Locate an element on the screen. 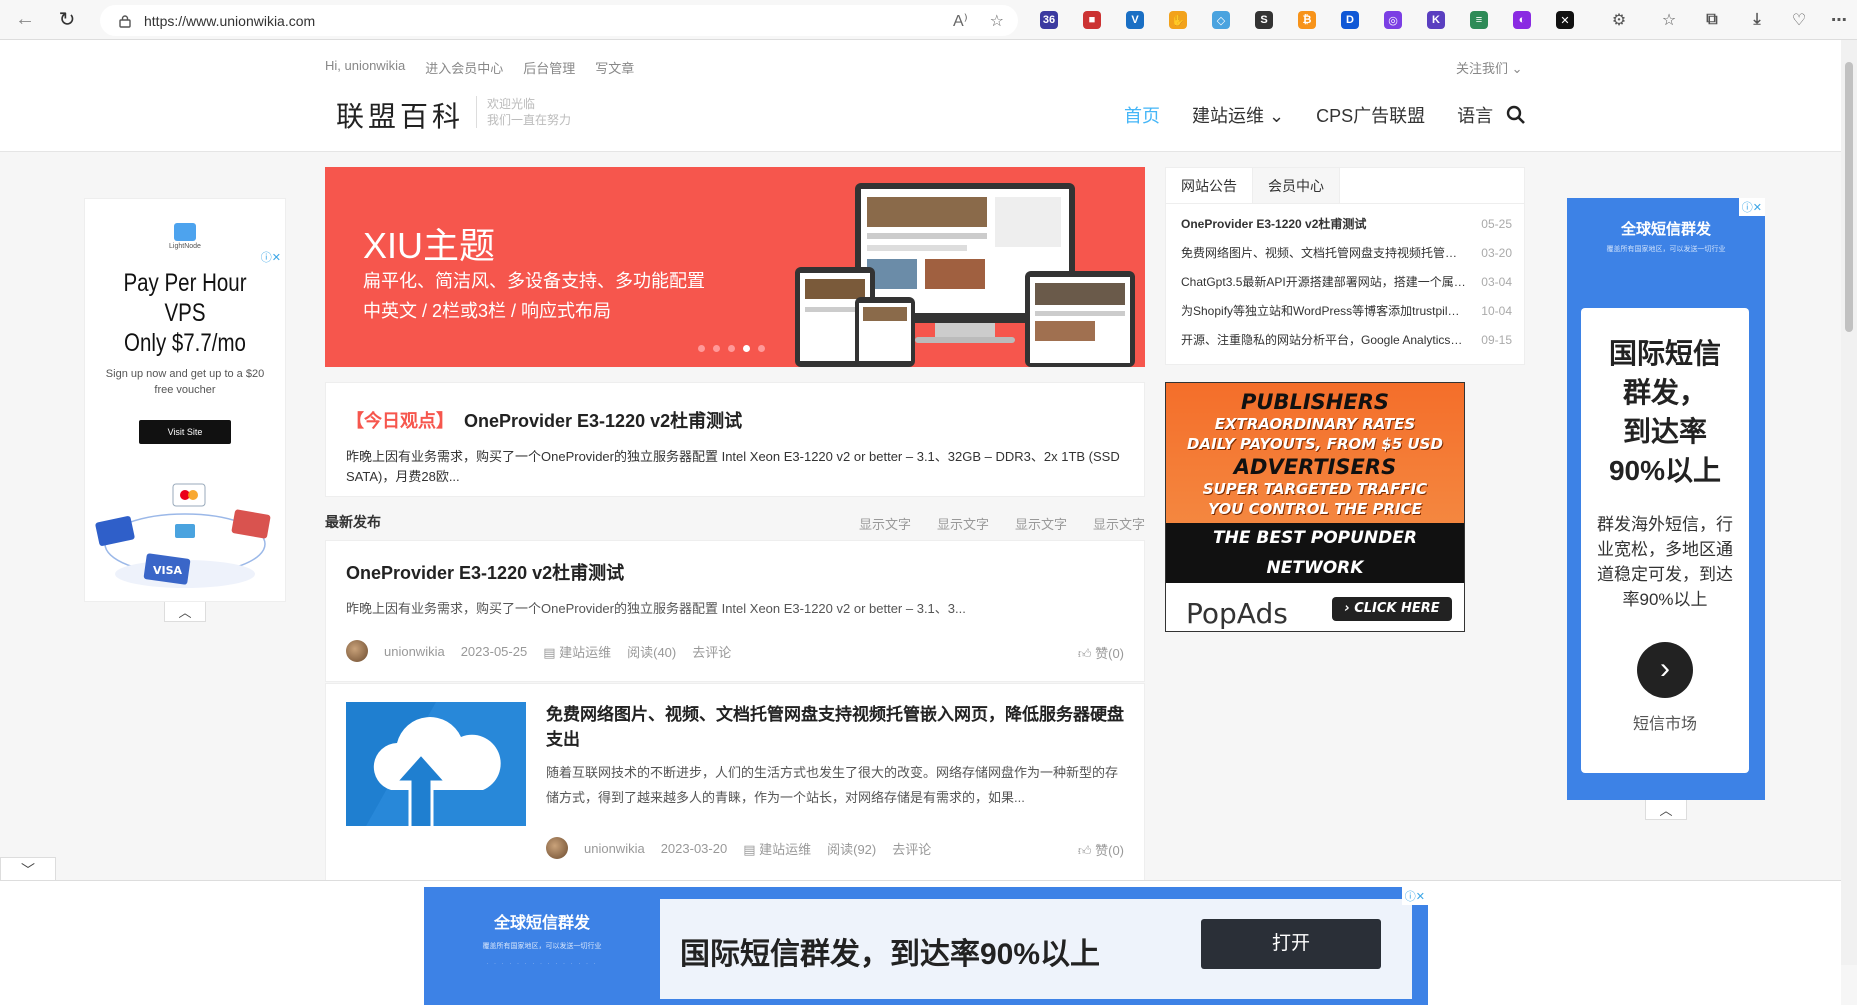 The image size is (1857, 1005). nav-home: 首页 is located at coordinates (1142, 115).